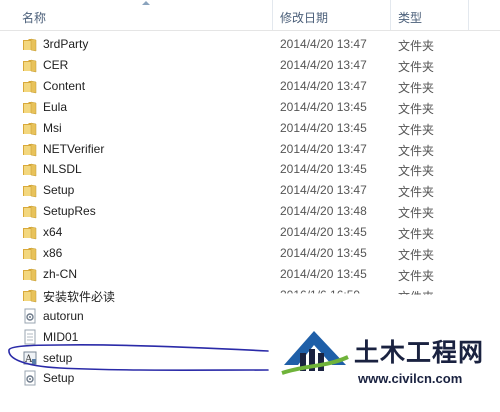 This screenshot has width=500, height=412. I want to click on file-name: NETVerifier, so click(74, 148).